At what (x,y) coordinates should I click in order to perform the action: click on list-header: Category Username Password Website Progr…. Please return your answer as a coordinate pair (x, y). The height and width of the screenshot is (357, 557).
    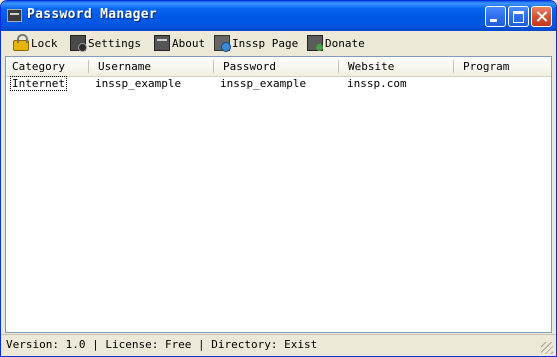
    Looking at the image, I should click on (278, 67).